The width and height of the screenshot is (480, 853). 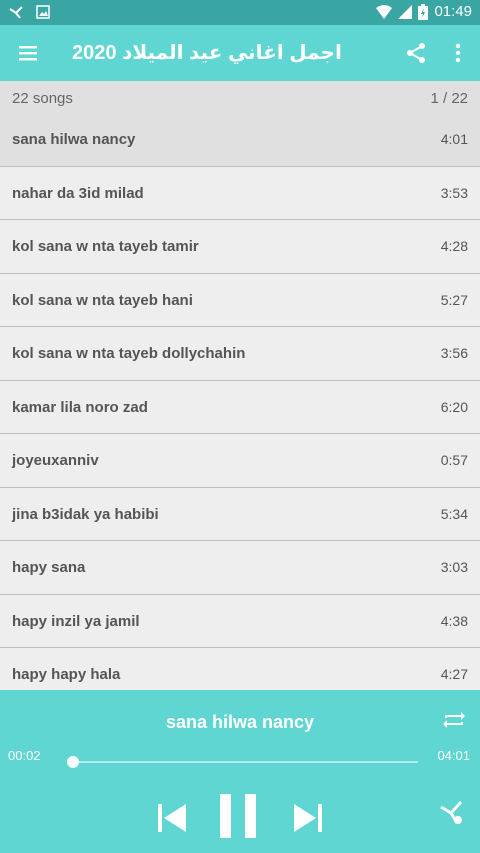 I want to click on seek-bar, so click(x=242, y=762).